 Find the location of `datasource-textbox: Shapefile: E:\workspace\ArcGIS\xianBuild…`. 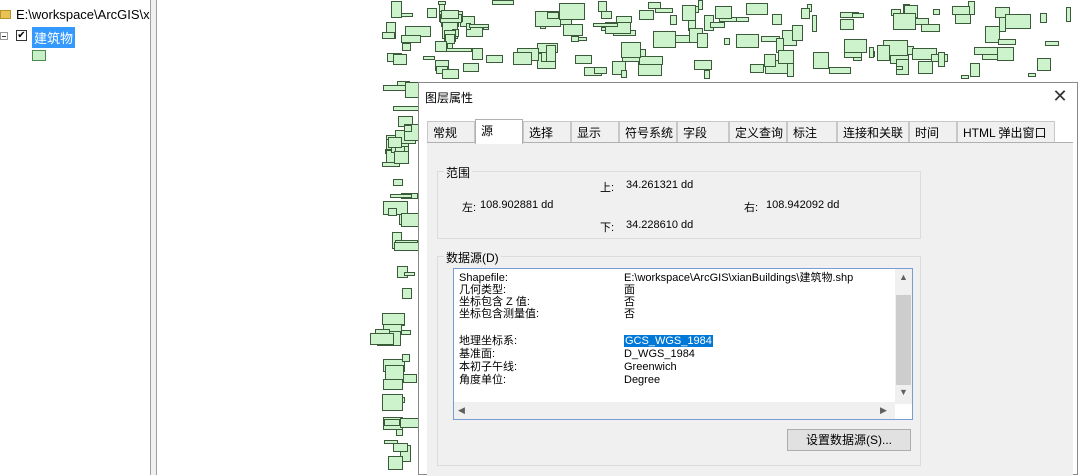

datasource-textbox: Shapefile: E:\workspace\ArcGIS\xianBuild… is located at coordinates (683, 344).